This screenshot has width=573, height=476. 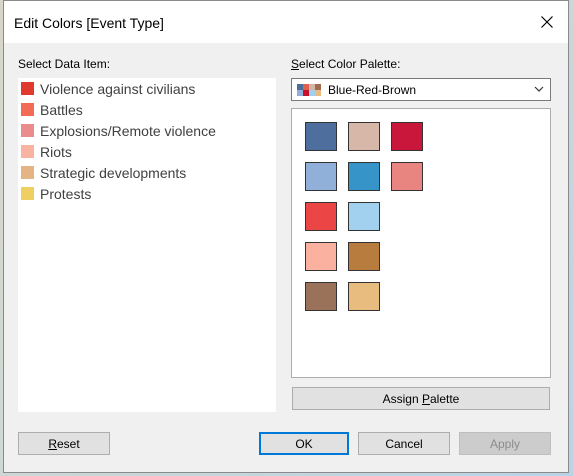 I want to click on reset-label: Reset, so click(x=64, y=443).